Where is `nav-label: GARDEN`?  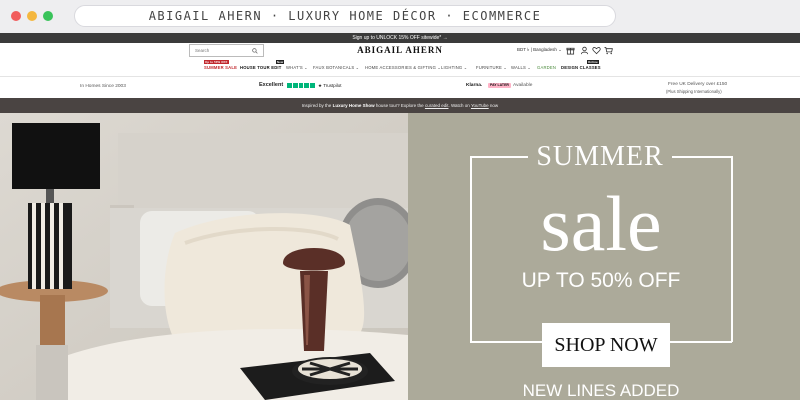 nav-label: GARDEN is located at coordinates (547, 67).